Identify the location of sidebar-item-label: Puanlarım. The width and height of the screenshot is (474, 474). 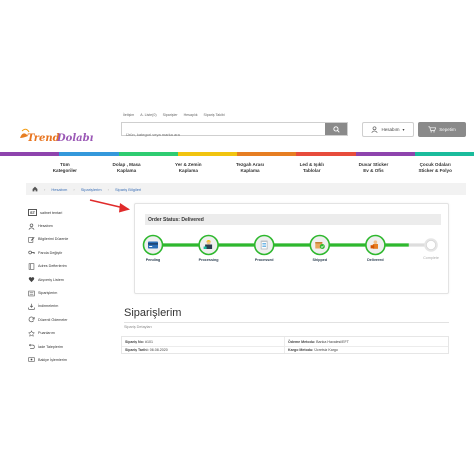
(46, 333).